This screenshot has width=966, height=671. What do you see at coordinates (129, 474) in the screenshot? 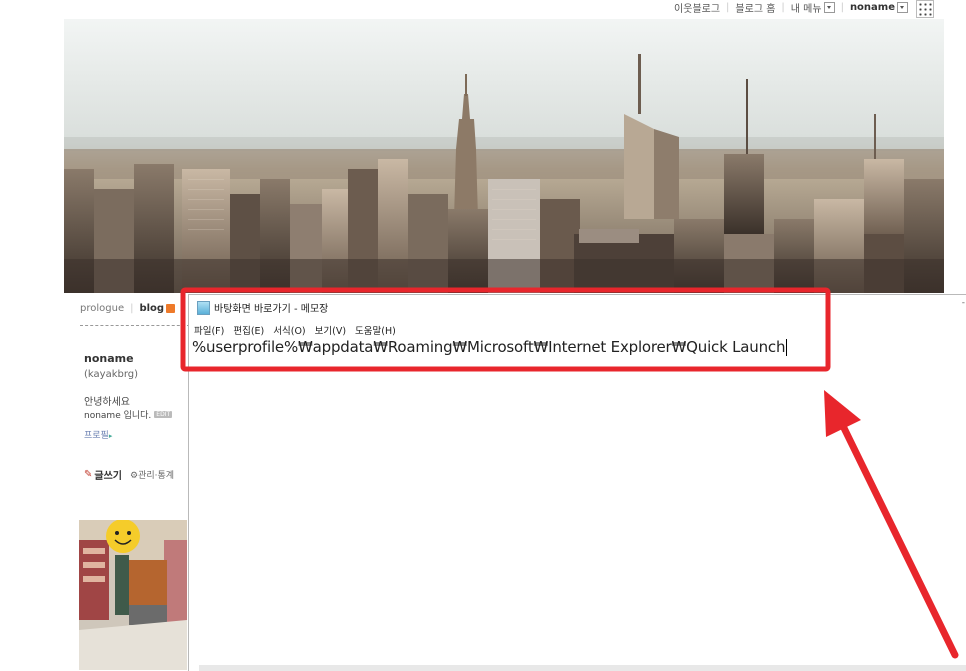
I see `write-manage-bar: ✎ 글쓰기 ⚙관리·통계` at bounding box center [129, 474].